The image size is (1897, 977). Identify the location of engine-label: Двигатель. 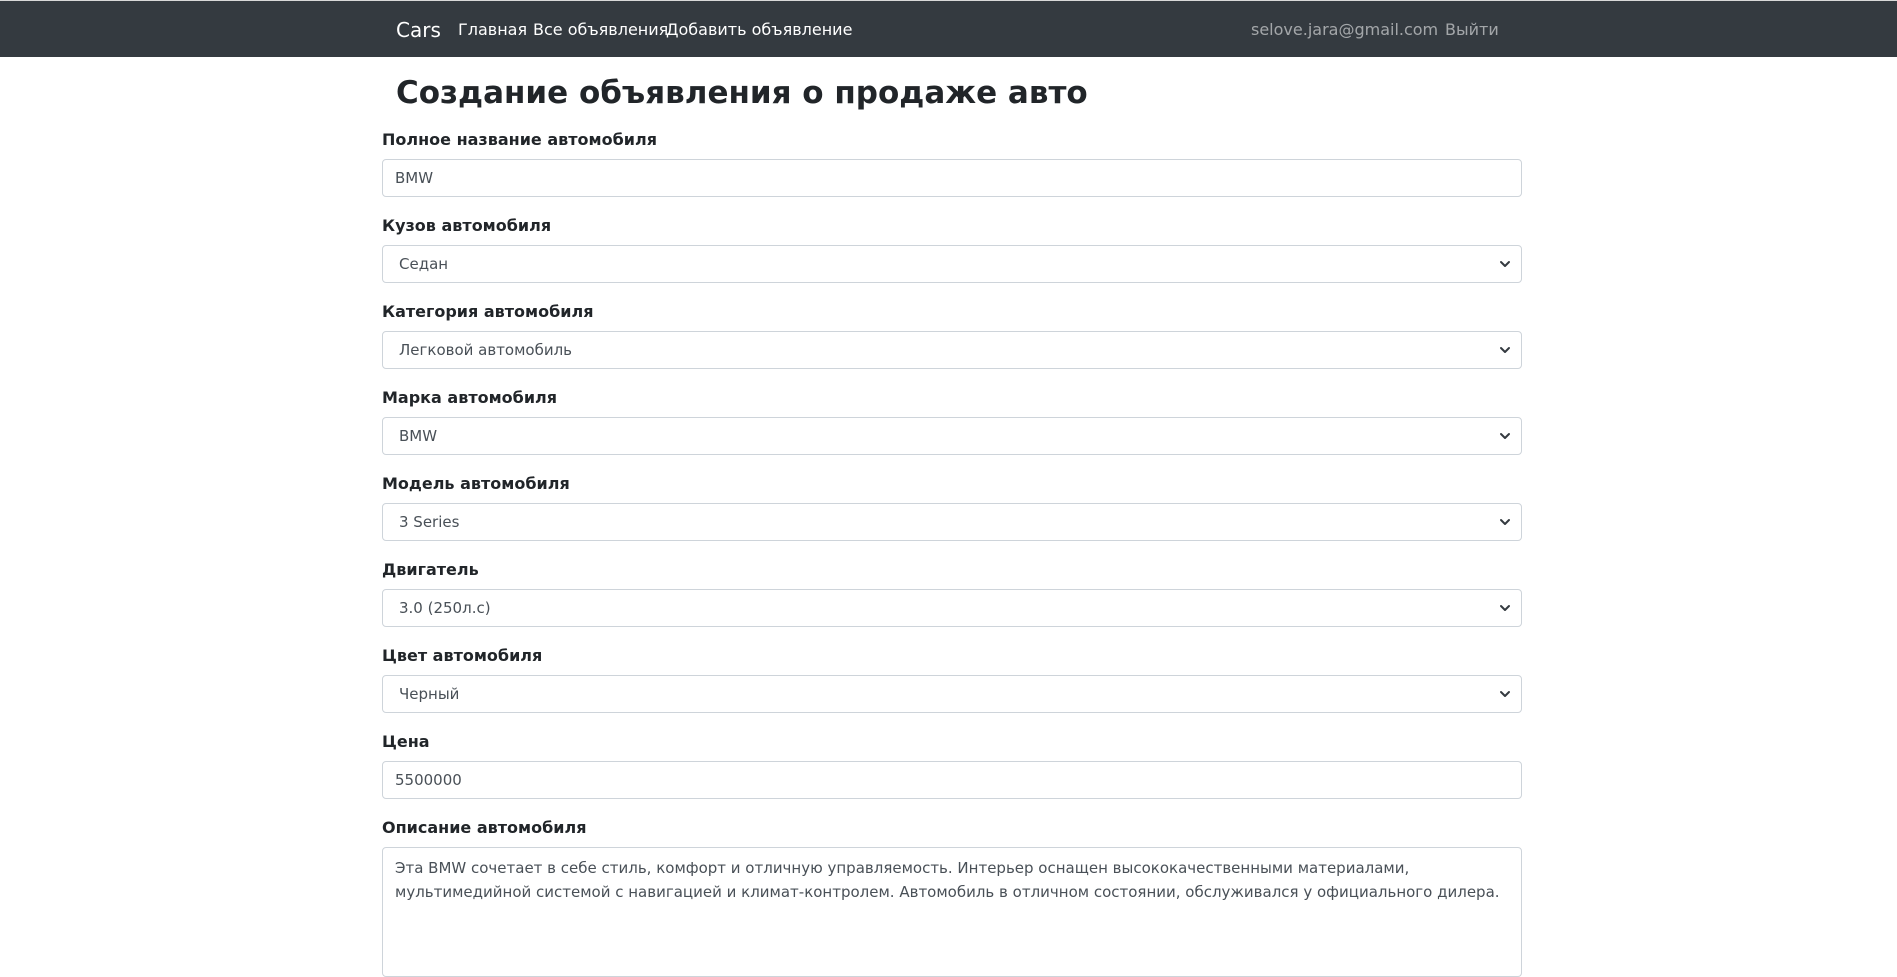
(430, 569).